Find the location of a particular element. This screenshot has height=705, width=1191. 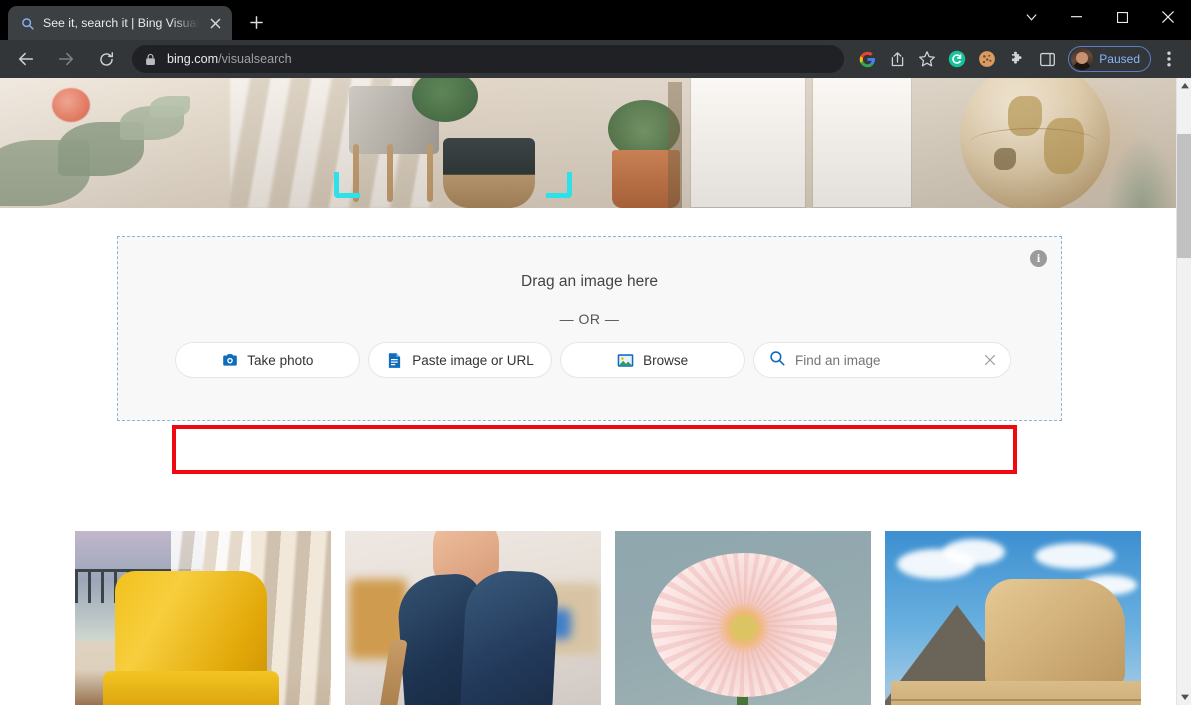

scroll-down-arrow-icon is located at coordinates (1184, 697).